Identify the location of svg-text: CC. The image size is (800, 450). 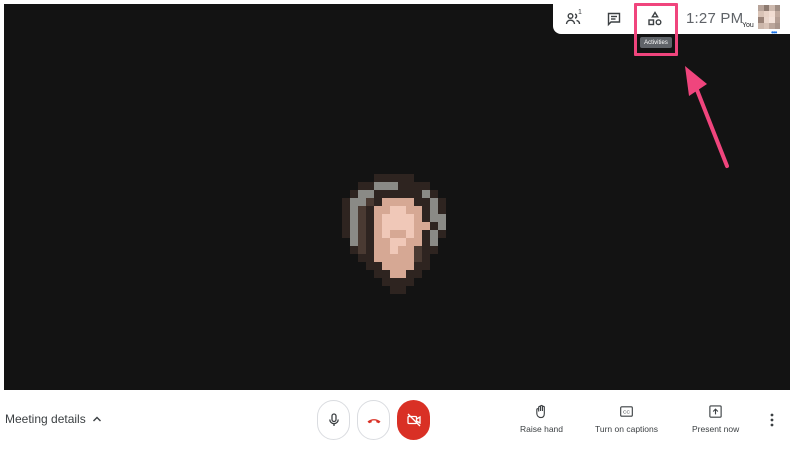
(627, 413).